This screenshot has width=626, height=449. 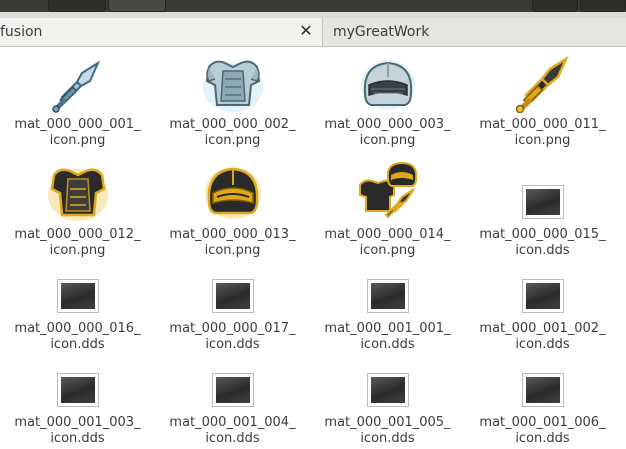 What do you see at coordinates (381, 32) in the screenshot?
I see `tab-label: myGreatWork` at bounding box center [381, 32].